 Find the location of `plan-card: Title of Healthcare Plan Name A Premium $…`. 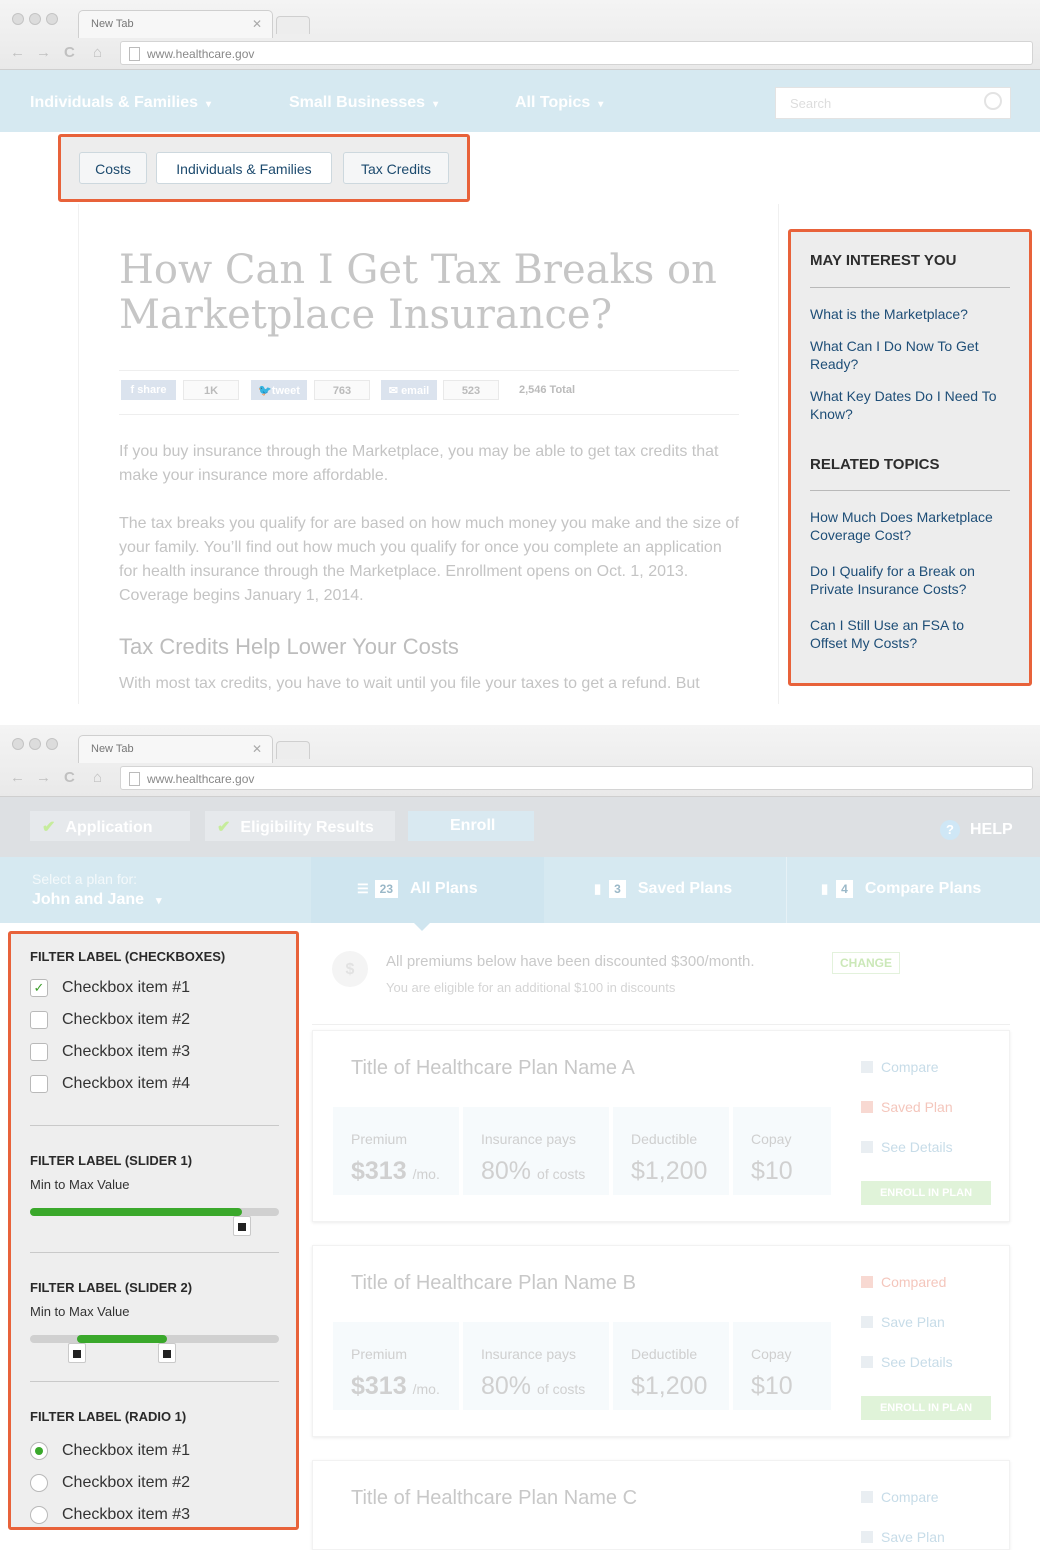

plan-card: Title of Healthcare Plan Name A Premium $… is located at coordinates (661, 1126).